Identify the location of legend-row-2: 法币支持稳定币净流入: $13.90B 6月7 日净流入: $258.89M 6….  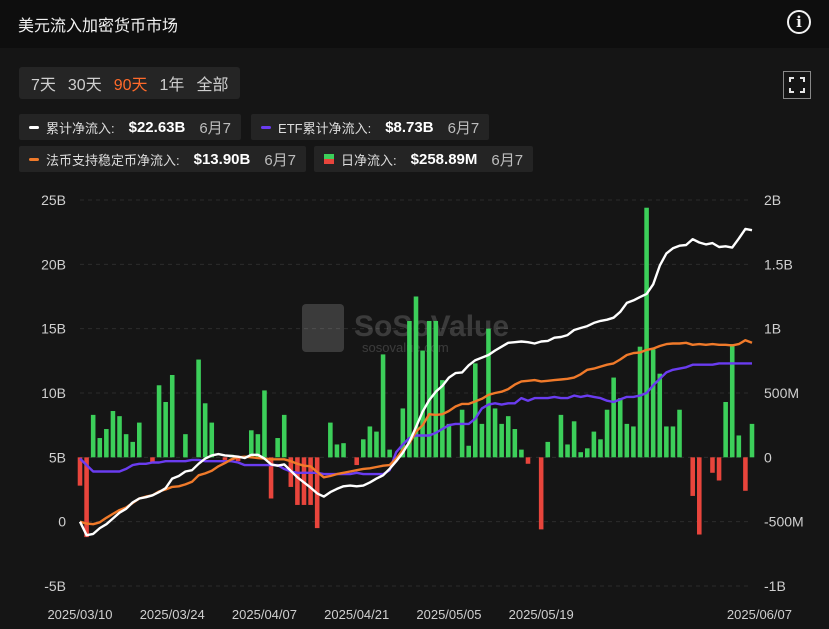
(276, 159).